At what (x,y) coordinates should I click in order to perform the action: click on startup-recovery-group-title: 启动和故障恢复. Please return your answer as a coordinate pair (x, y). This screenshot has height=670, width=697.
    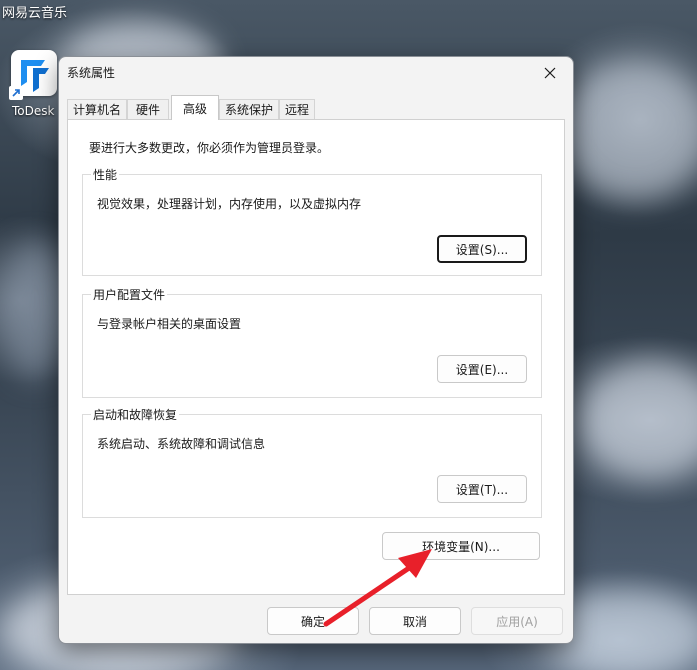
    Looking at the image, I should click on (135, 414).